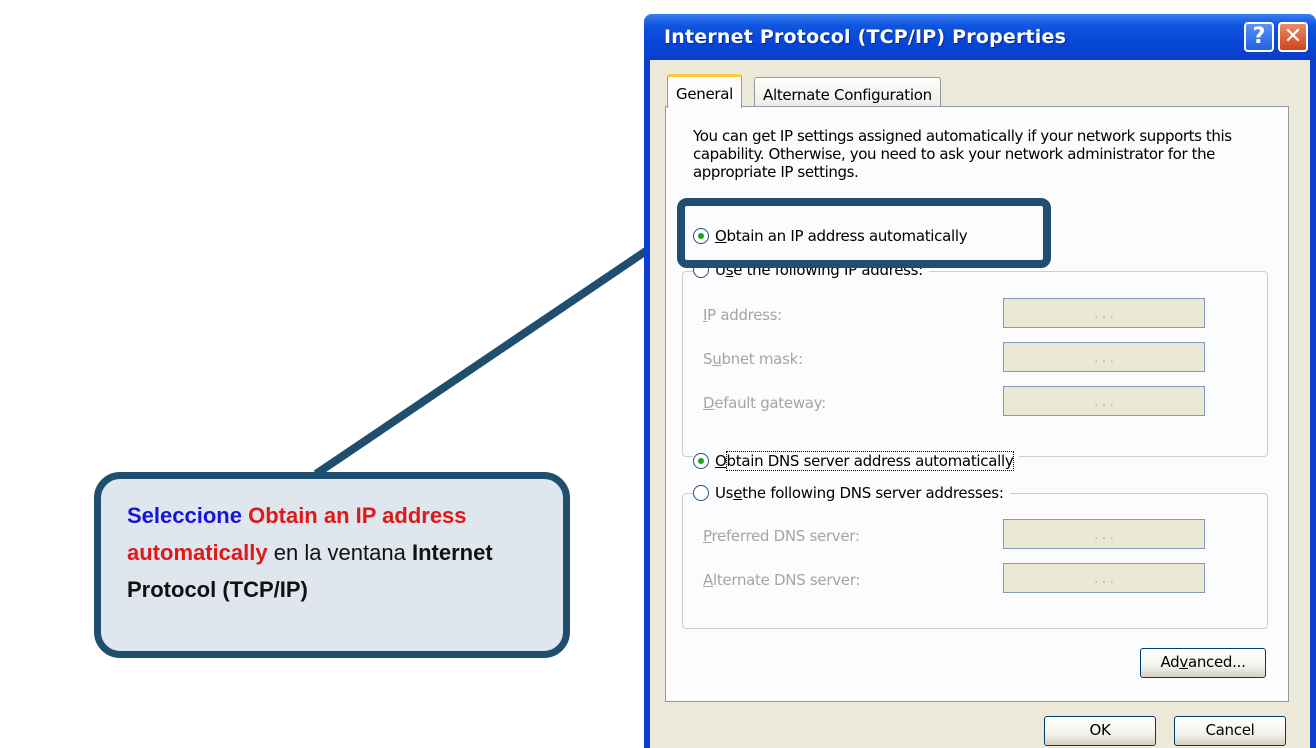 This screenshot has height=748, width=1316. I want to click on radio-label-use-dns: the following DNS server addresses:, so click(873, 493).